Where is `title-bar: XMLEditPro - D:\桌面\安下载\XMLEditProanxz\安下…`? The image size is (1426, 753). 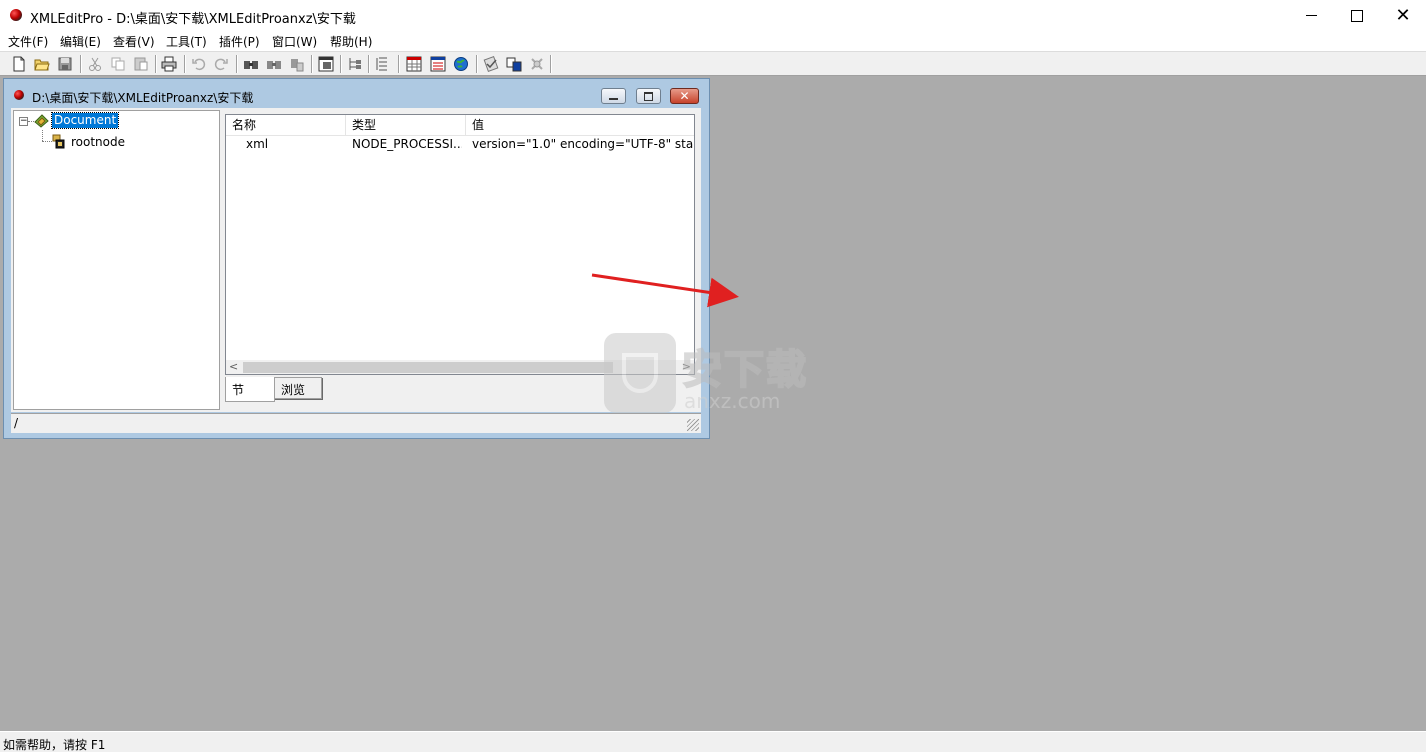 title-bar: XMLEditPro - D:\桌面\安下载\XMLEditProanxz\安下… is located at coordinates (713, 15).